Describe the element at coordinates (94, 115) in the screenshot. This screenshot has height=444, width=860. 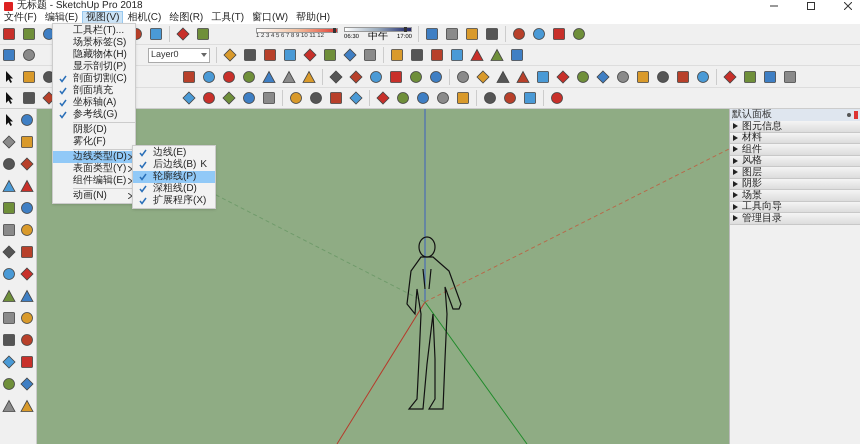
I see `menu-entry: 参考线(G)` at that location.